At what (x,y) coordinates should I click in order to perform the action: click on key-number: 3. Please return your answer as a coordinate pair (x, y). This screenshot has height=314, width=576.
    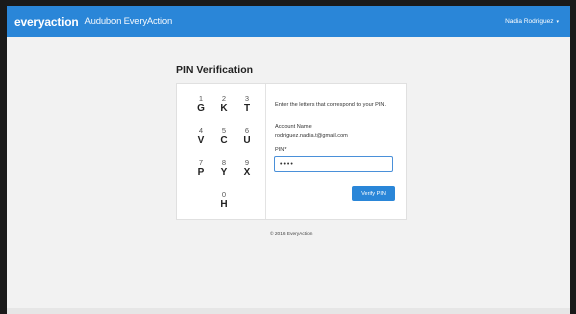
    Looking at the image, I should click on (247, 98).